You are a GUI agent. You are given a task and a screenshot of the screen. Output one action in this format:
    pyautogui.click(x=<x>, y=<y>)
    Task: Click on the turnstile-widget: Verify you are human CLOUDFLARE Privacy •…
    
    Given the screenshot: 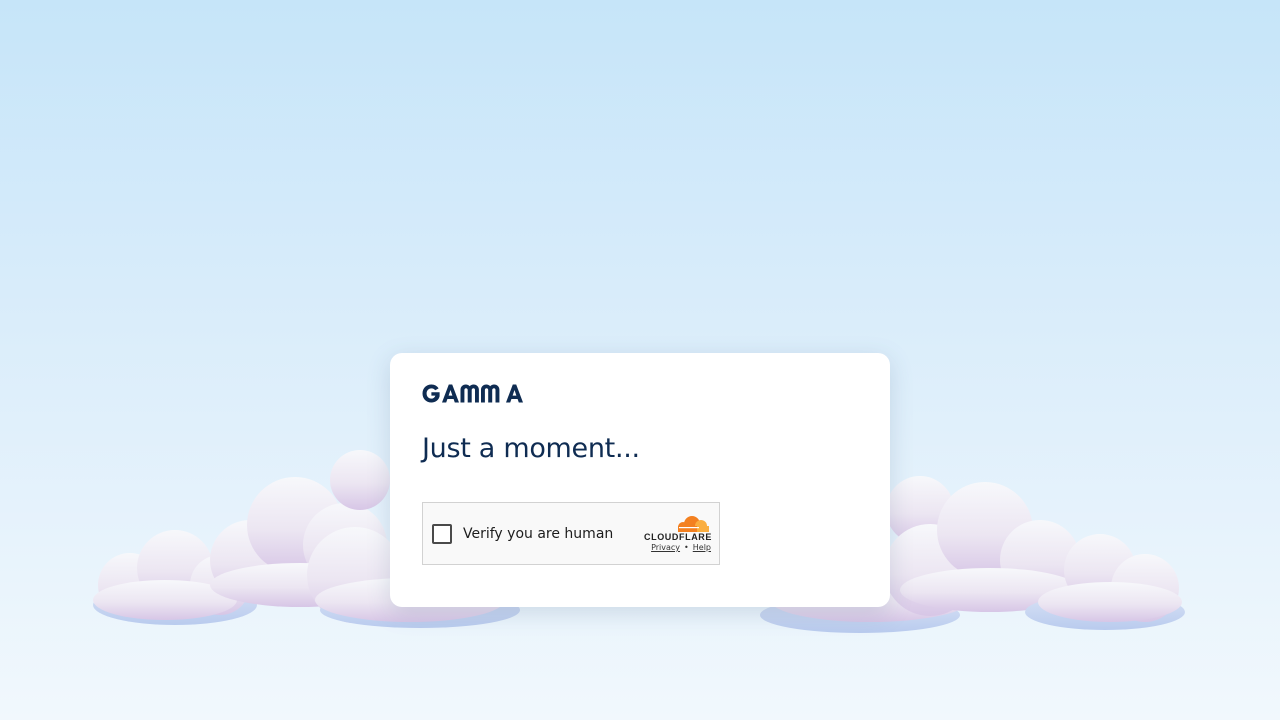 What is the action you would take?
    pyautogui.click(x=571, y=533)
    